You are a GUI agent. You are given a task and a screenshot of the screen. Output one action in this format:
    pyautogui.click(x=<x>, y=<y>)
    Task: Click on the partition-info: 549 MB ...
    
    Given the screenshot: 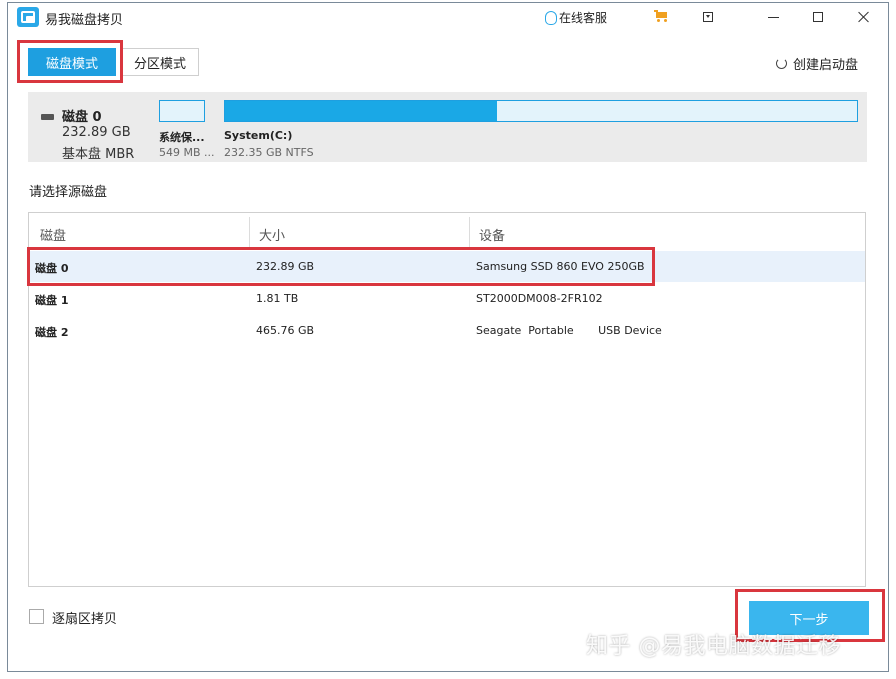 What is the action you would take?
    pyautogui.click(x=187, y=152)
    